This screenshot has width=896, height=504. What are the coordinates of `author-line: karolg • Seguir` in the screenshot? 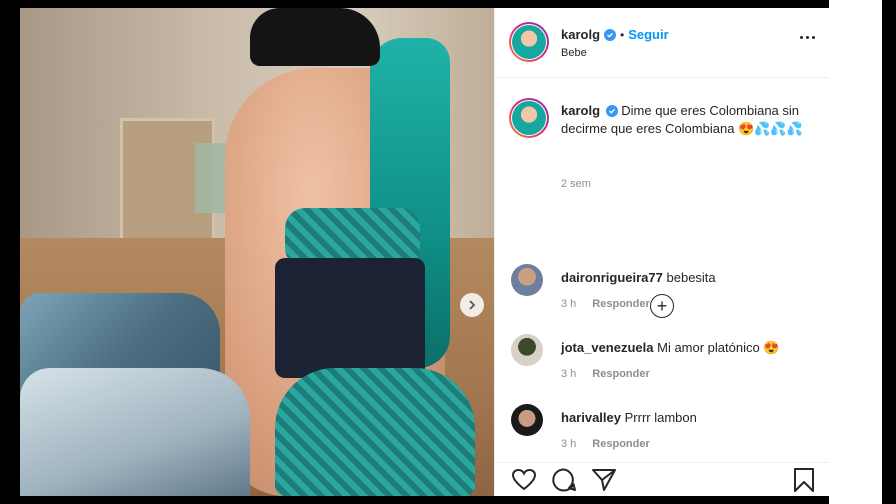 It's located at (615, 34).